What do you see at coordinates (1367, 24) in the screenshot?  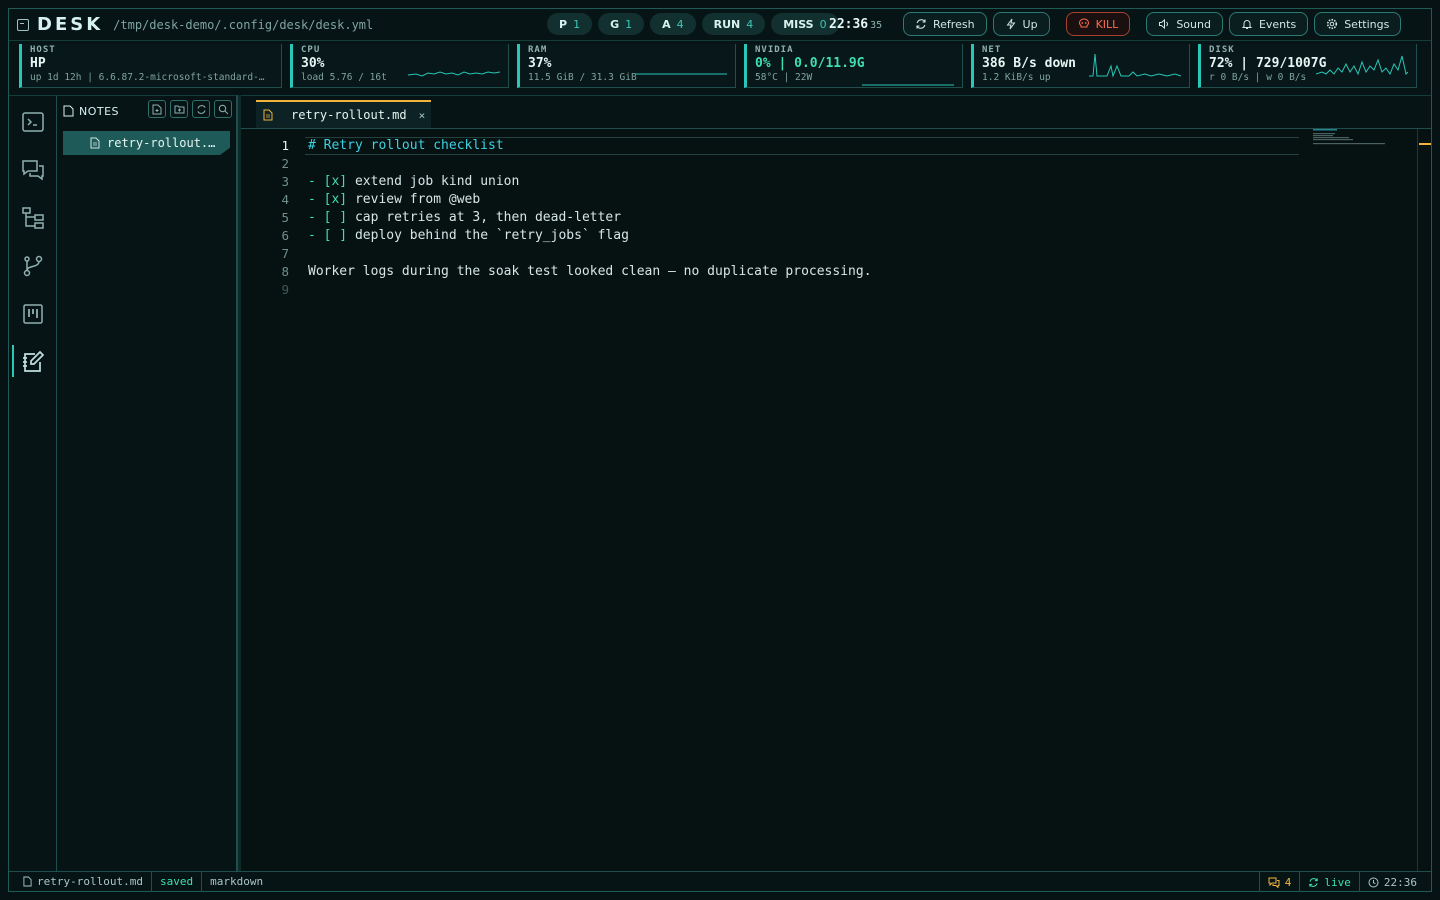 I see `settings-label: Settings` at bounding box center [1367, 24].